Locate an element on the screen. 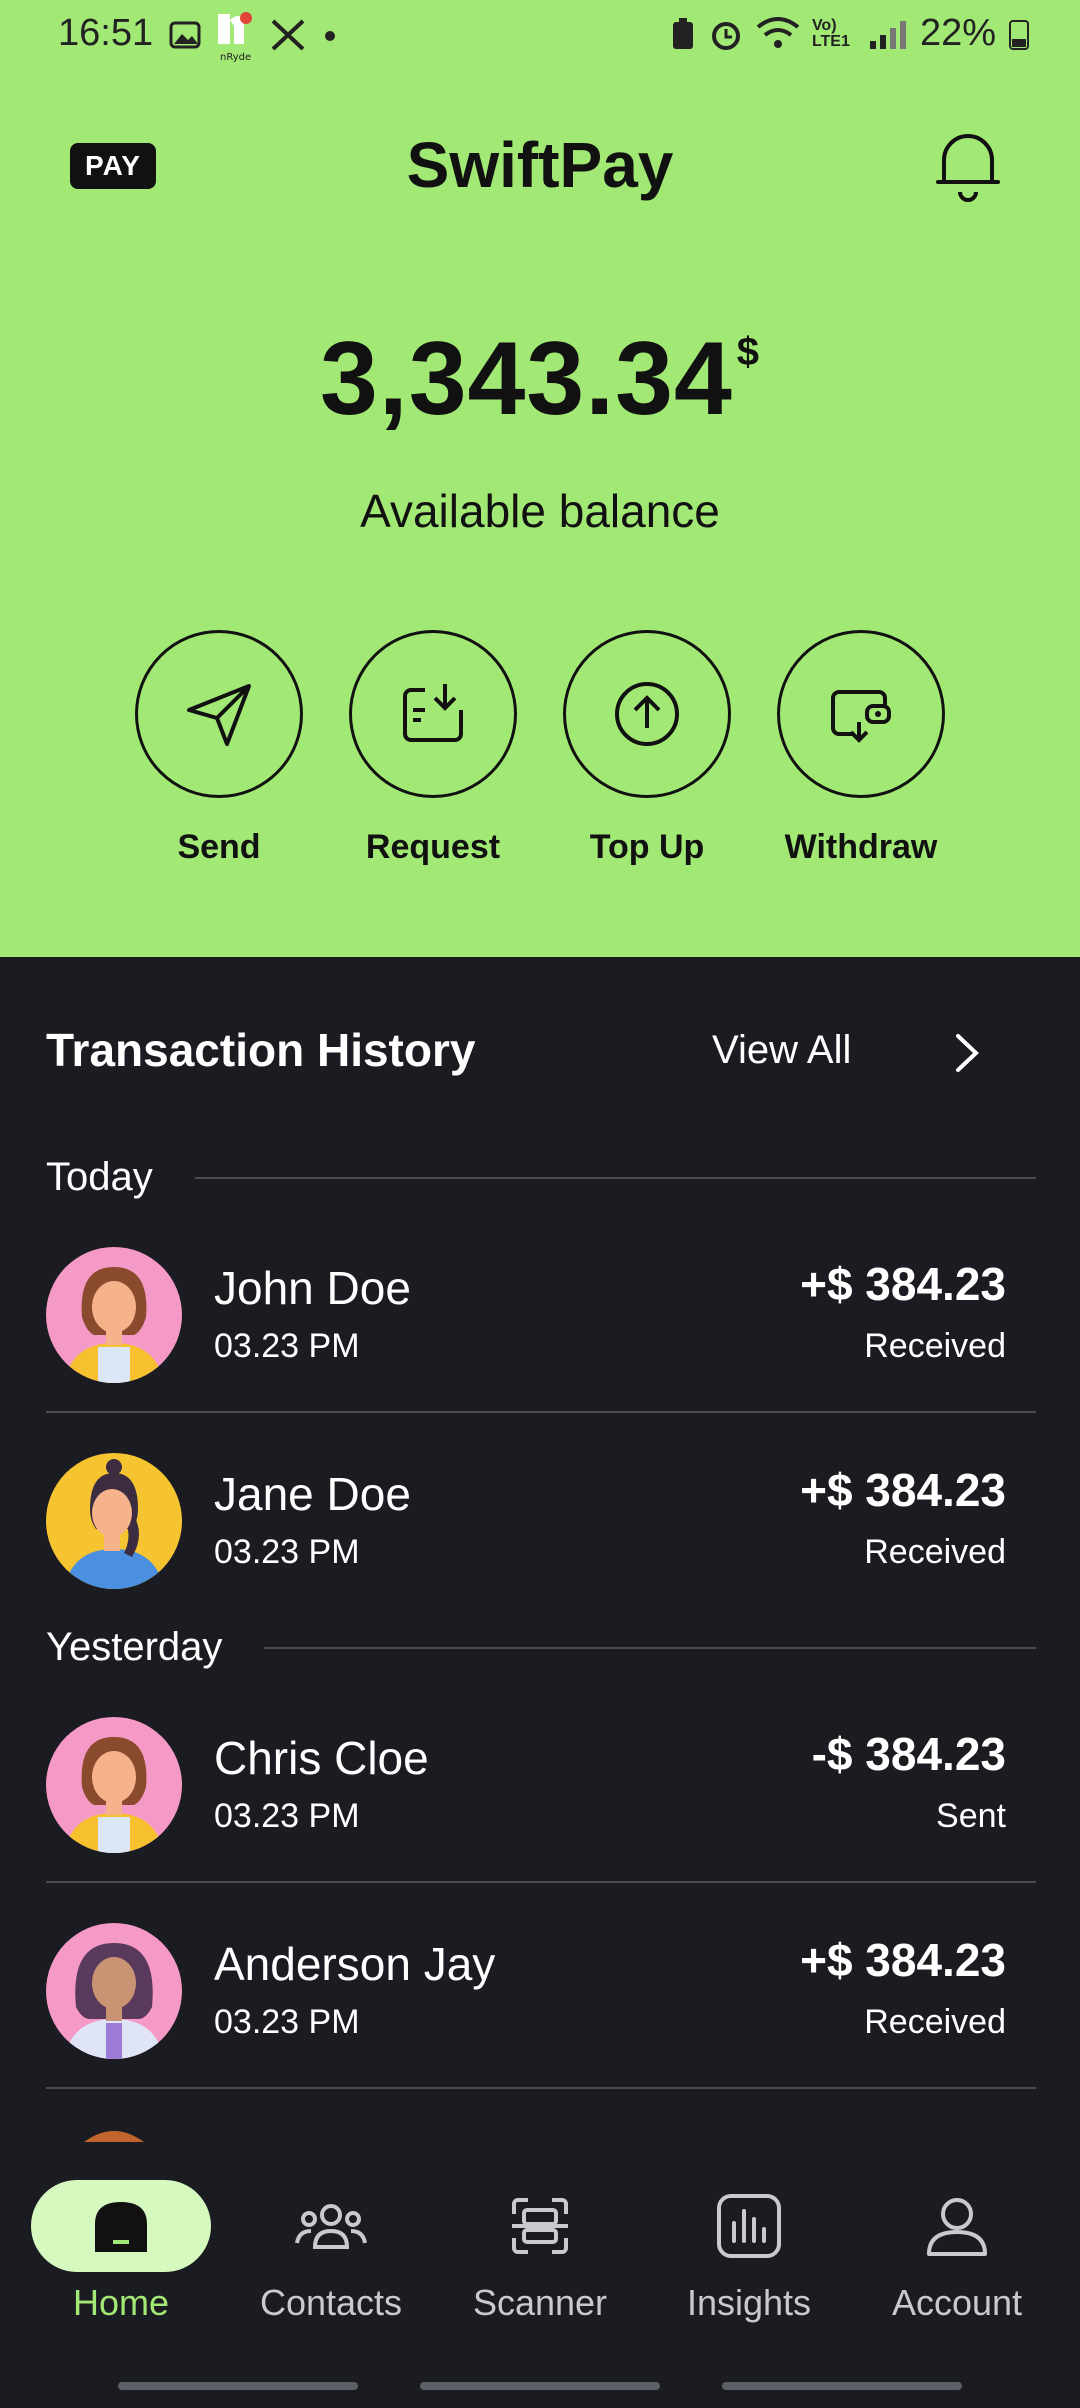 The width and height of the screenshot is (1080, 2408). request-label: Request is located at coordinates (433, 847).